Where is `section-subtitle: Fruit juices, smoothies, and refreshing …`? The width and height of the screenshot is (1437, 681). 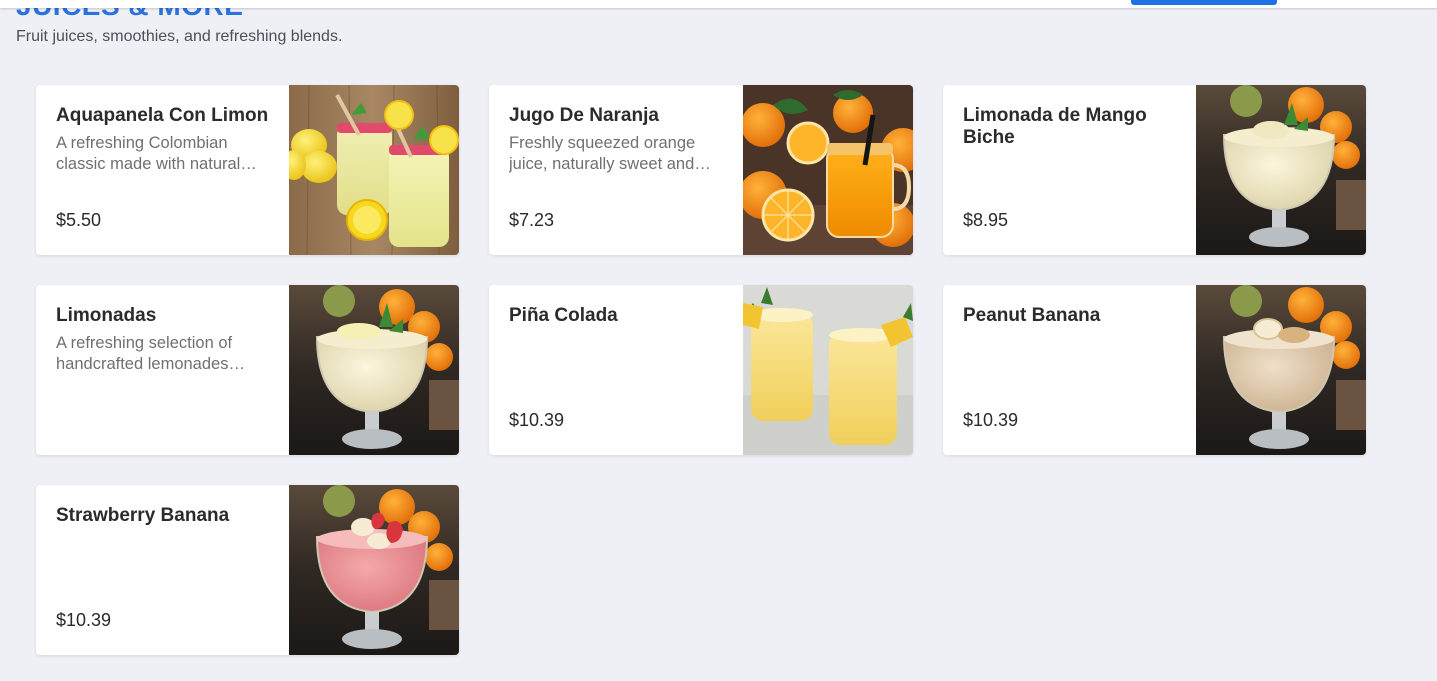 section-subtitle: Fruit juices, smoothies, and refreshing … is located at coordinates (179, 36).